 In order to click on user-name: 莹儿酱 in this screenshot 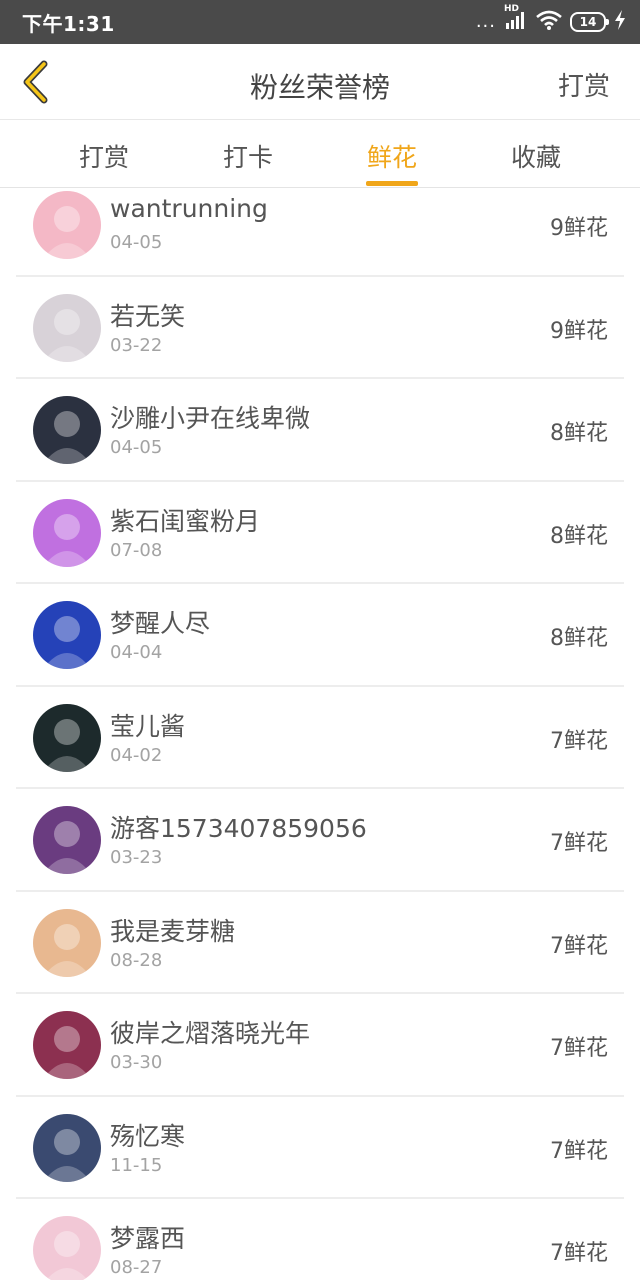, I will do `click(148, 726)`.